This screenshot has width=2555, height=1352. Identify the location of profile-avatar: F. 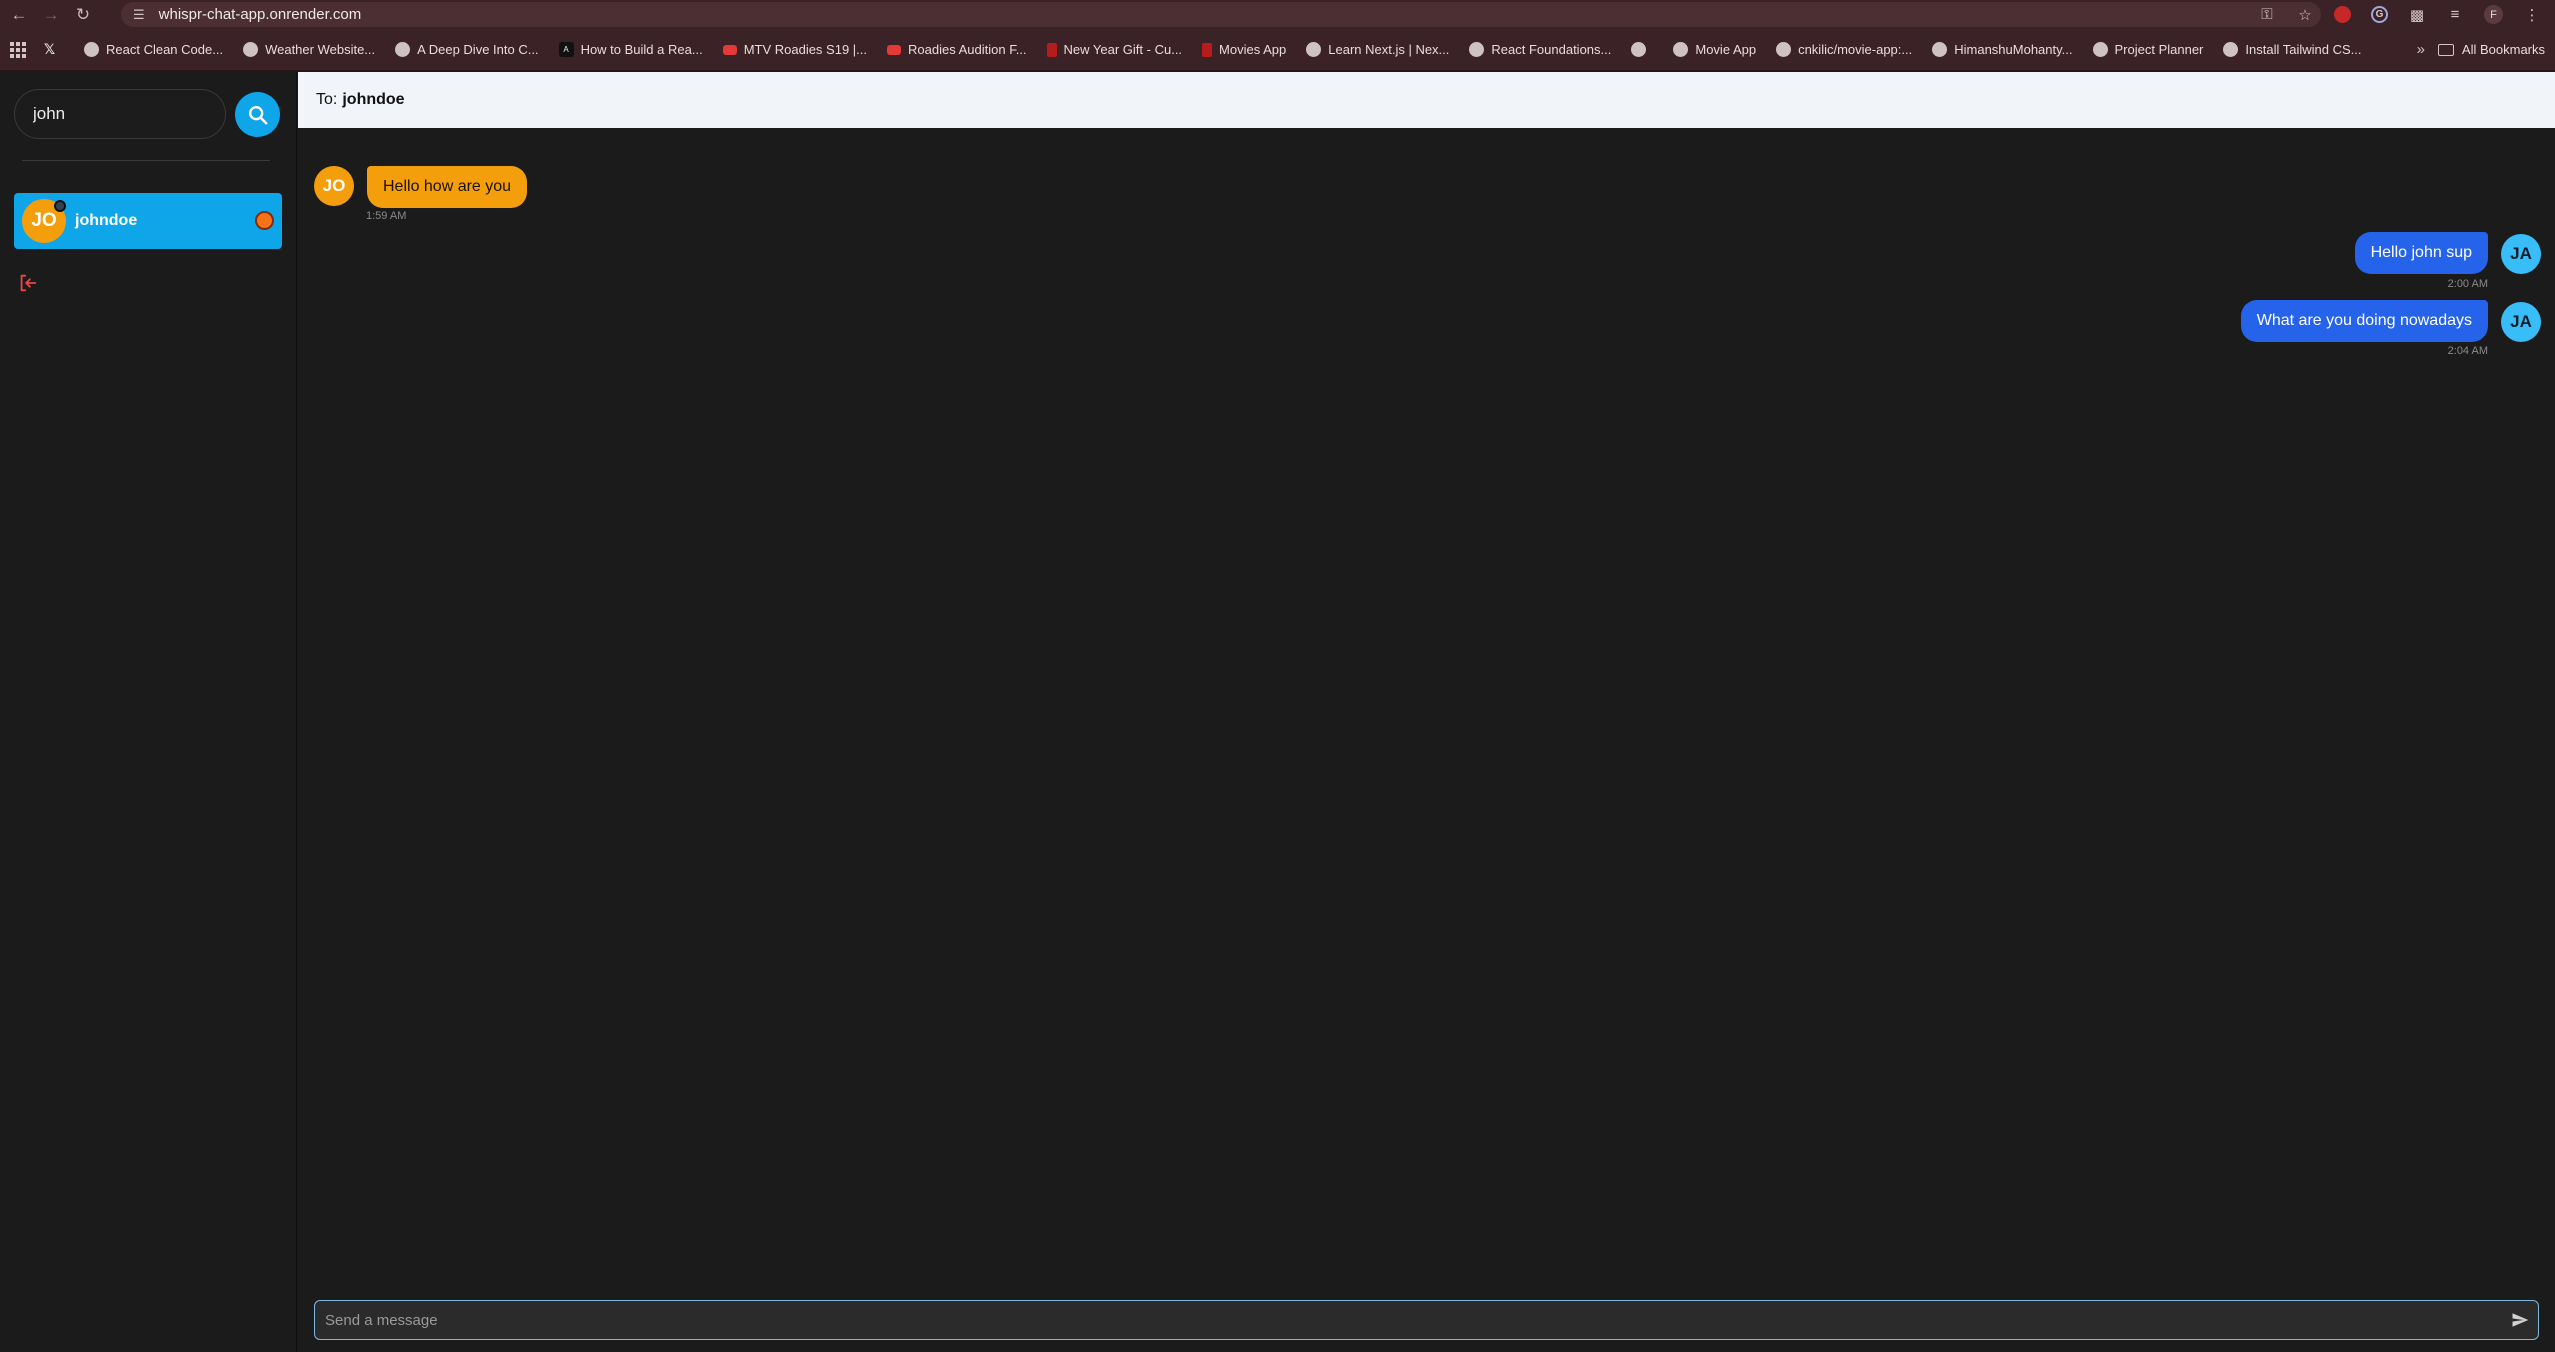
(2493, 14).